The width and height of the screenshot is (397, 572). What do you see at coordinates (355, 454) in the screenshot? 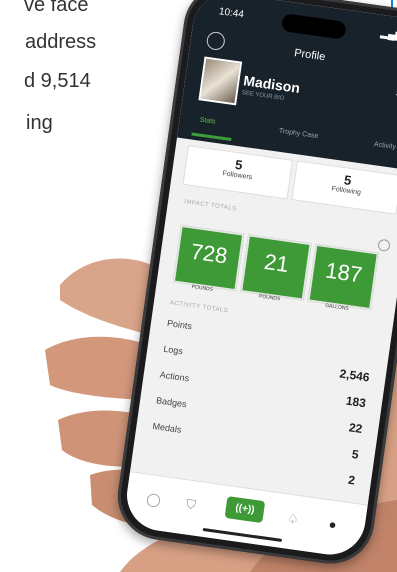
I see `stat-value: 5` at bounding box center [355, 454].